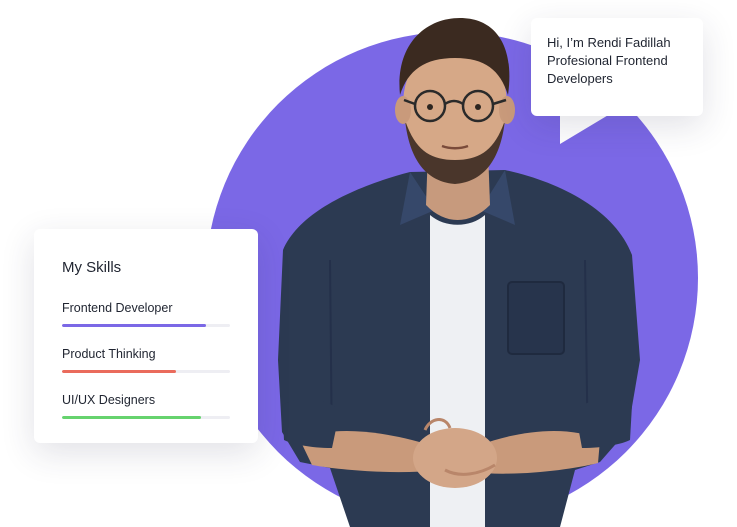  What do you see at coordinates (109, 354) in the screenshot?
I see `skill-label: Product Thinking` at bounding box center [109, 354].